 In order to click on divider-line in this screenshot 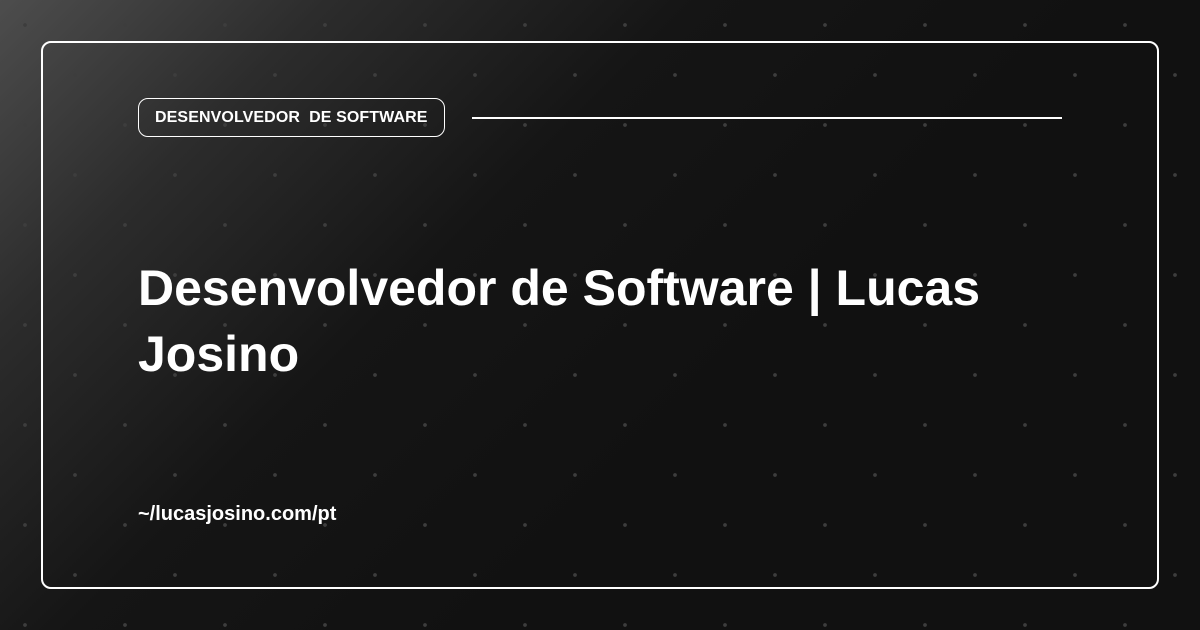, I will do `click(767, 118)`.